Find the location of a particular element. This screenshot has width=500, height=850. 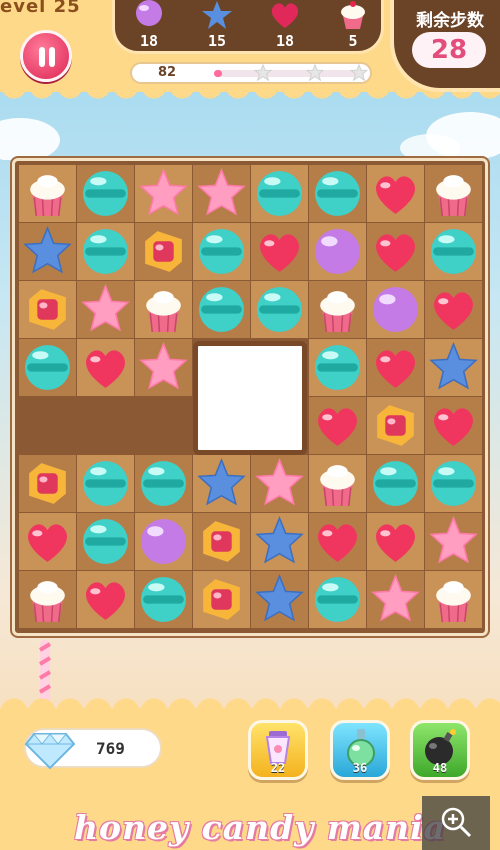

cupcake-icon is located at coordinates (353, 15).